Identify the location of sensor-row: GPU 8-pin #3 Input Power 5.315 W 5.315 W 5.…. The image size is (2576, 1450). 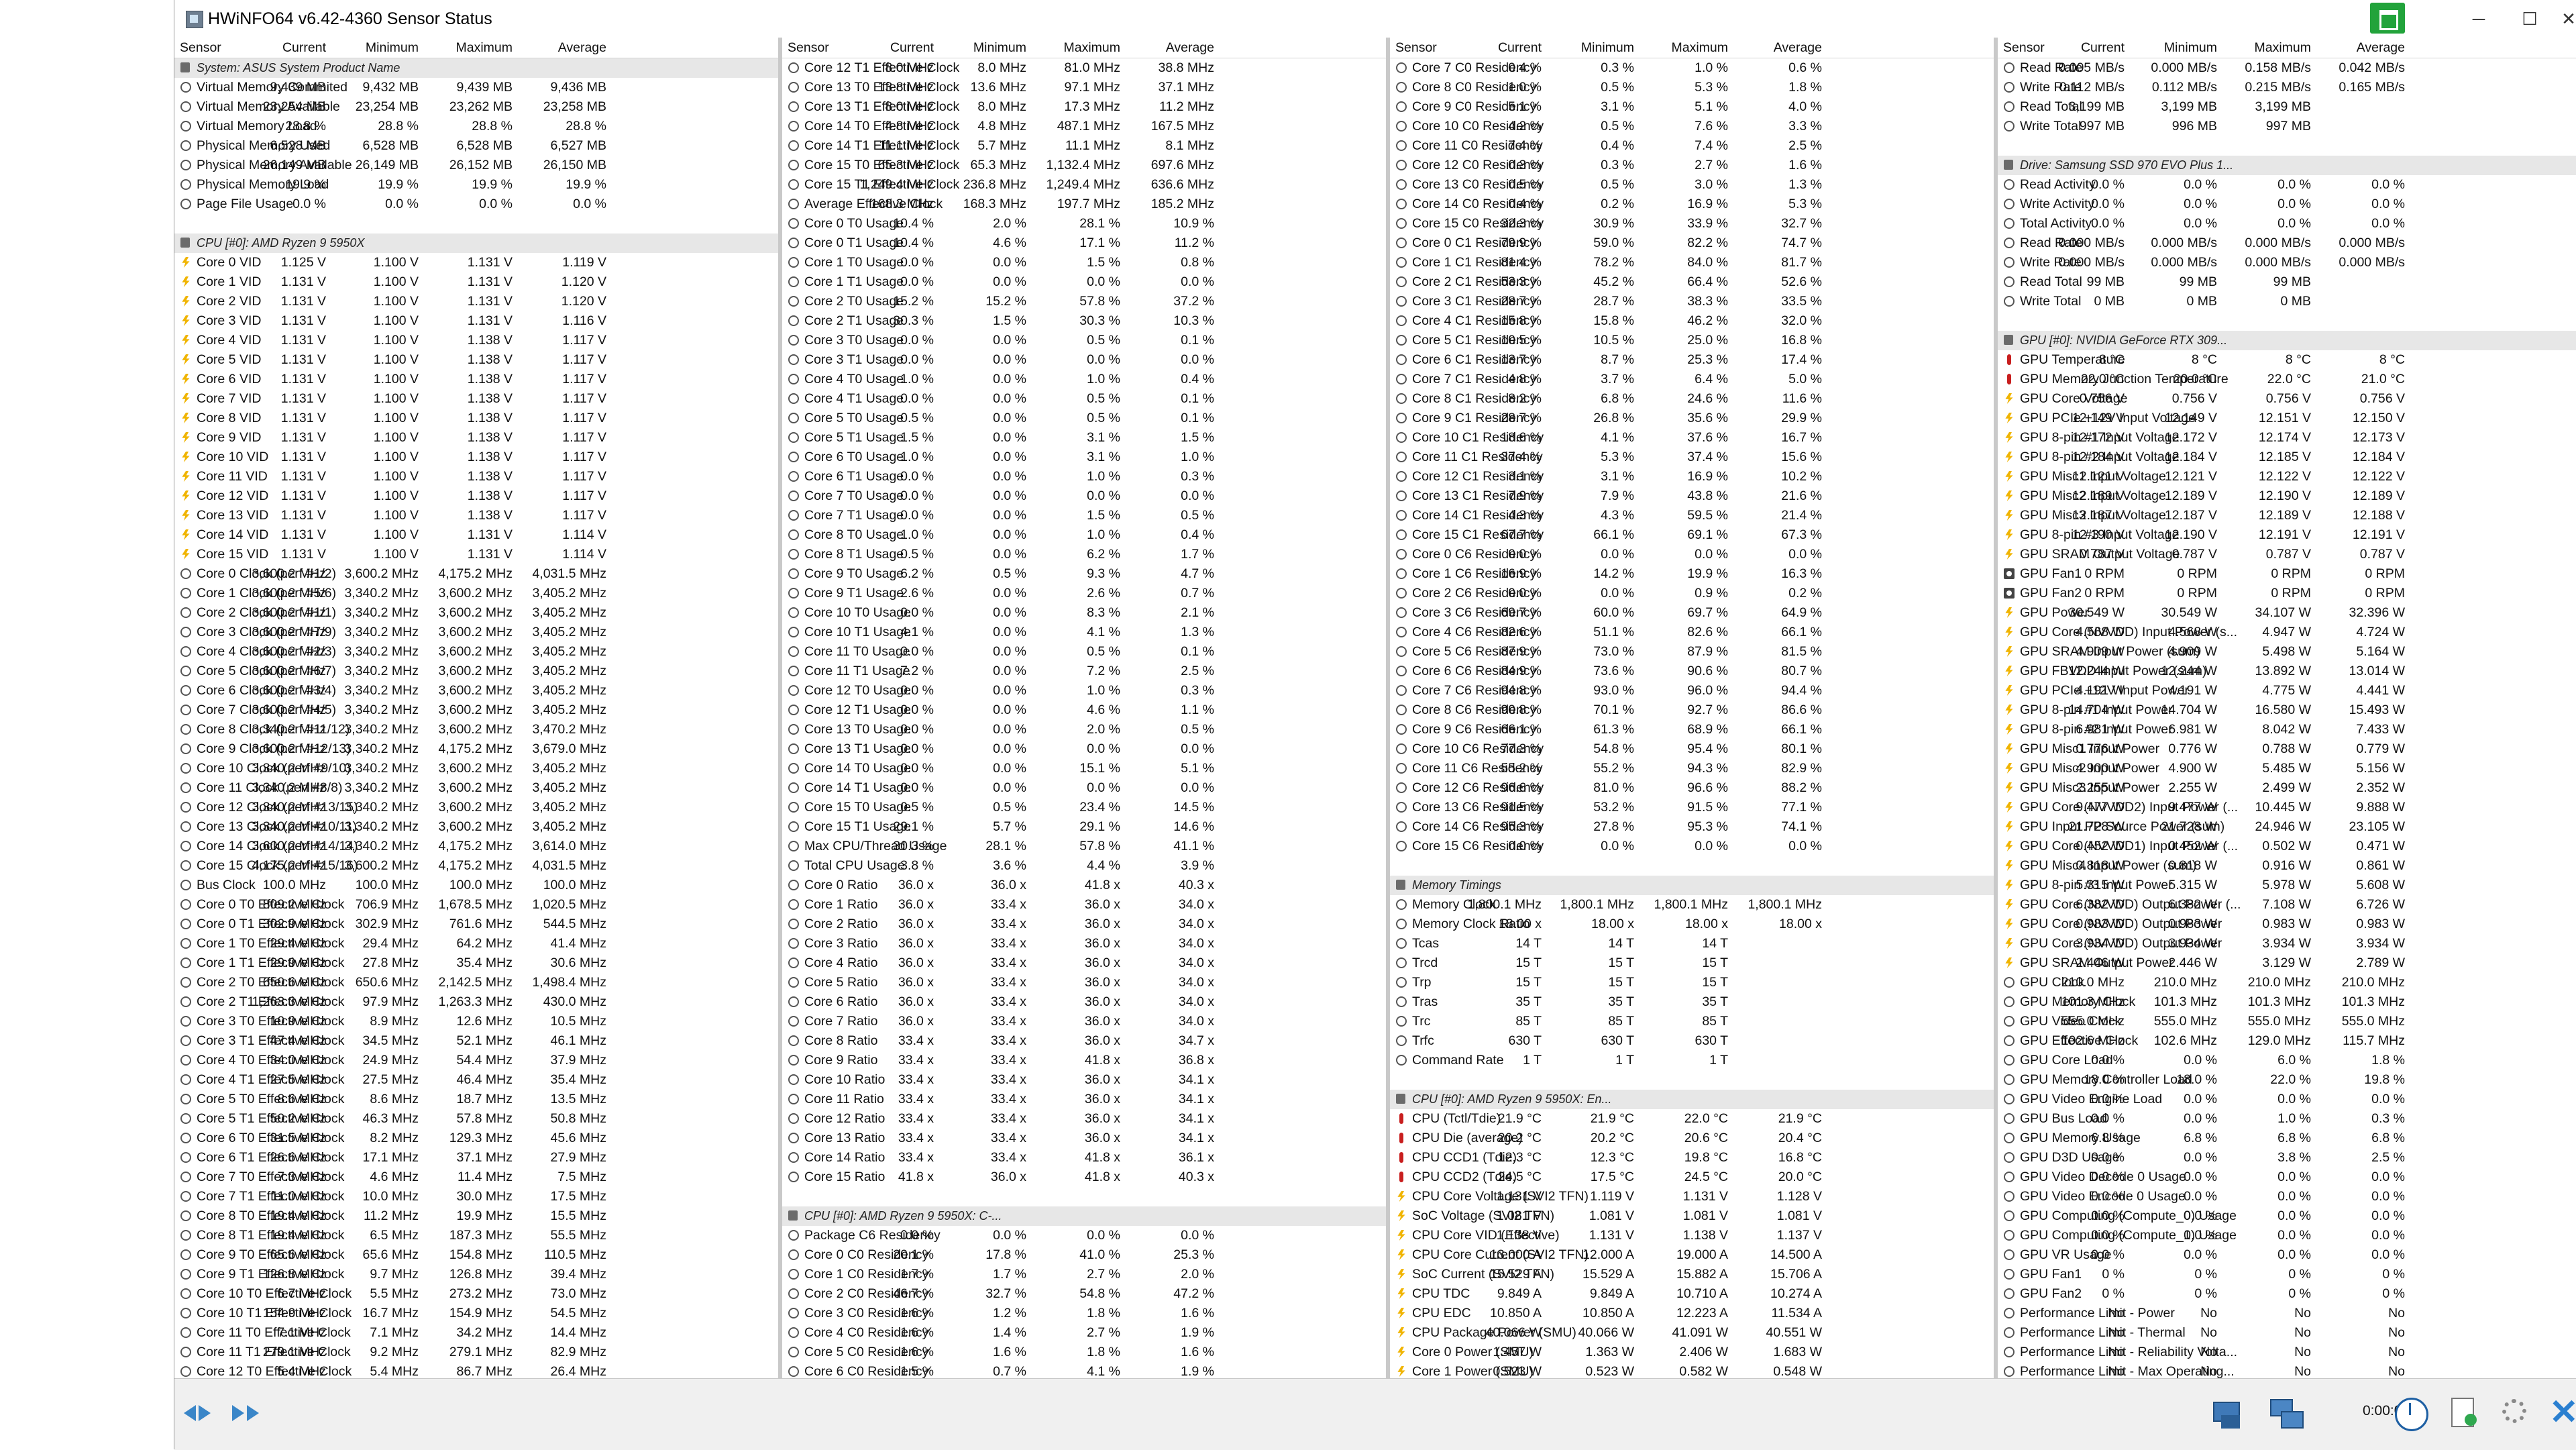
(2287, 885).